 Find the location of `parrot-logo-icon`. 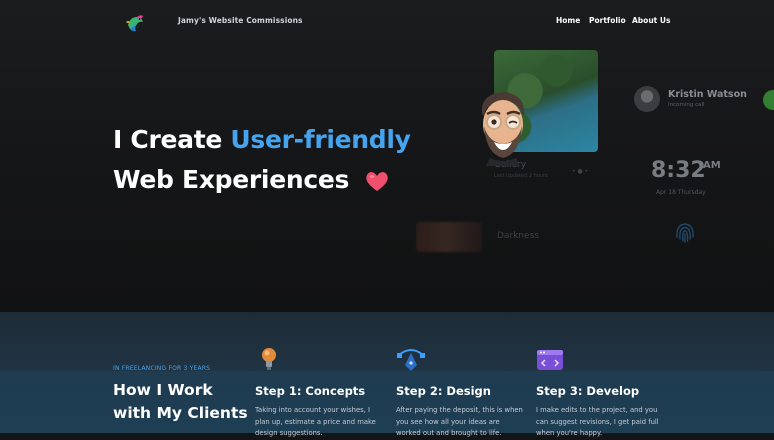

parrot-logo-icon is located at coordinates (135, 22).